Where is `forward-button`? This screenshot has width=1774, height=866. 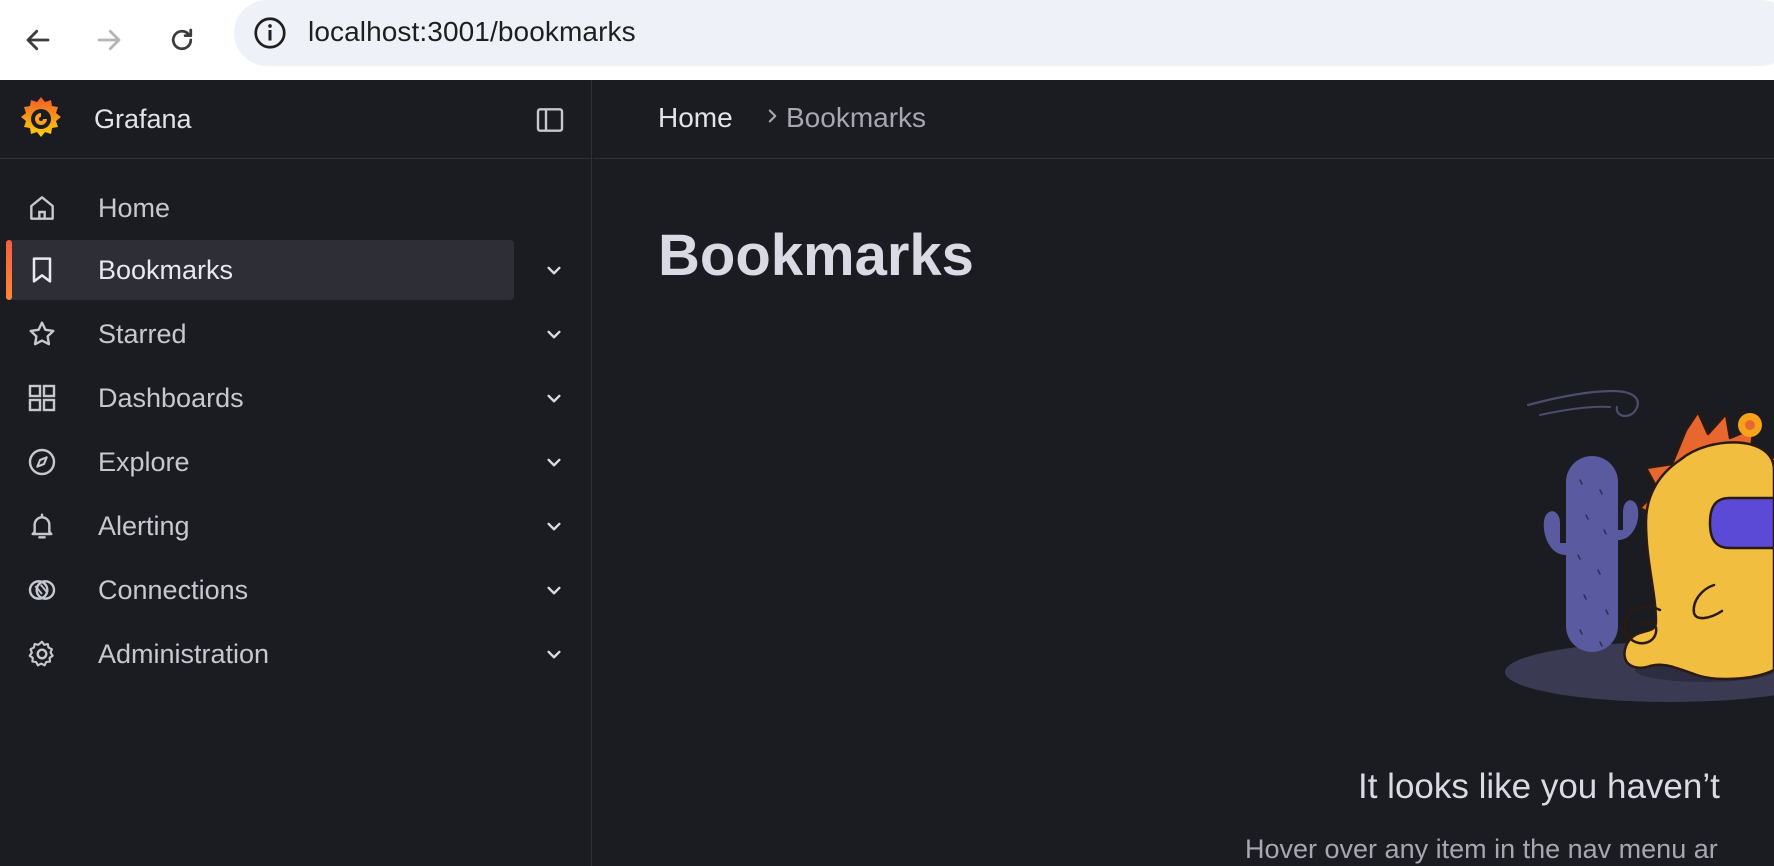
forward-button is located at coordinates (109, 40).